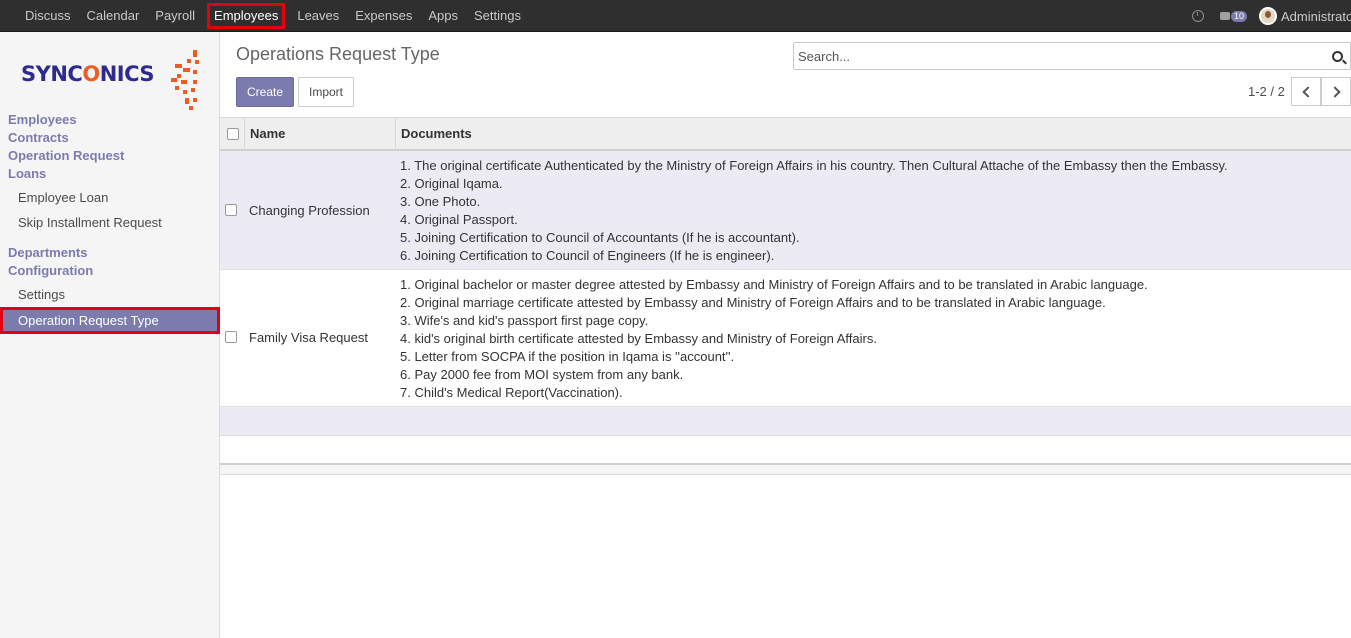  Describe the element at coordinates (42, 119) in the screenshot. I see `nav-employees: Employees` at that location.